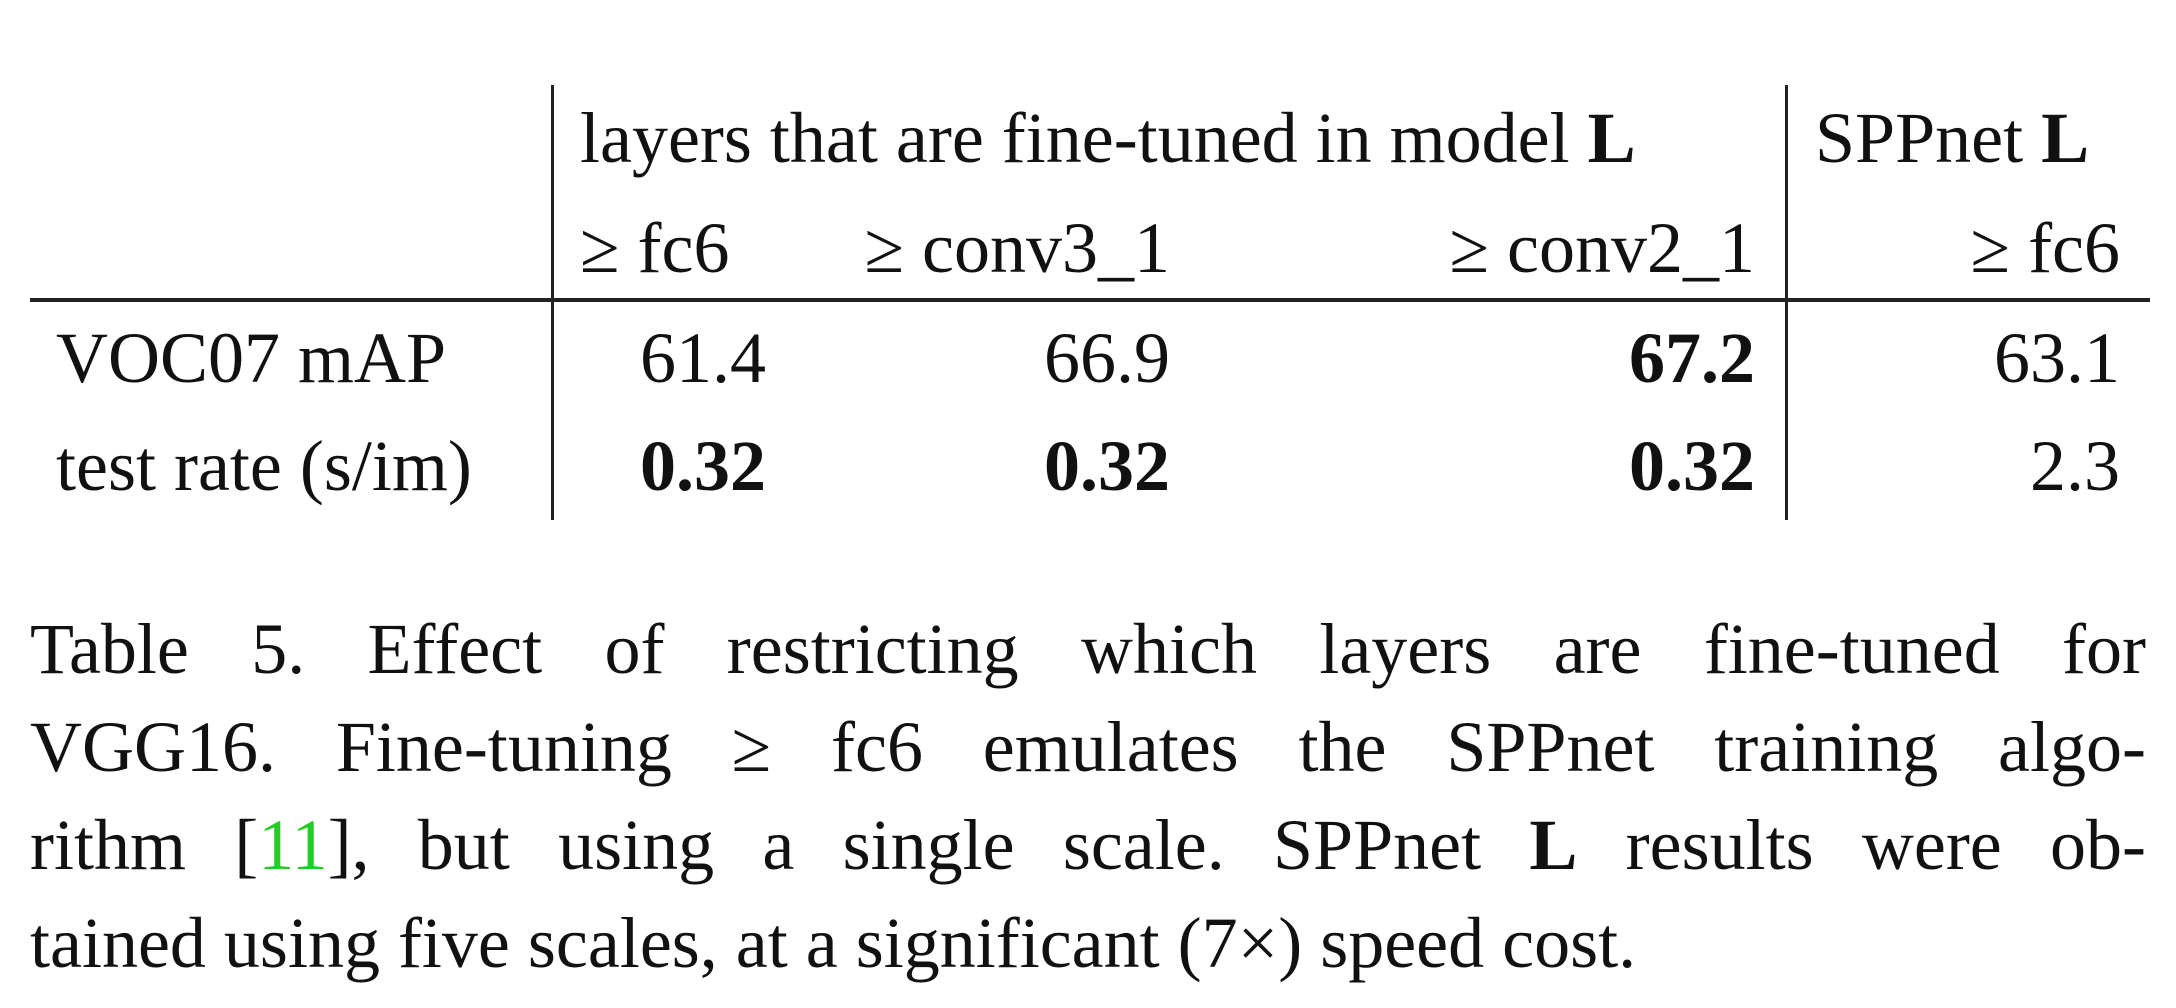  What do you see at coordinates (1692, 358) in the screenshot?
I see `cell-voc07-conv2-1: 67.2` at bounding box center [1692, 358].